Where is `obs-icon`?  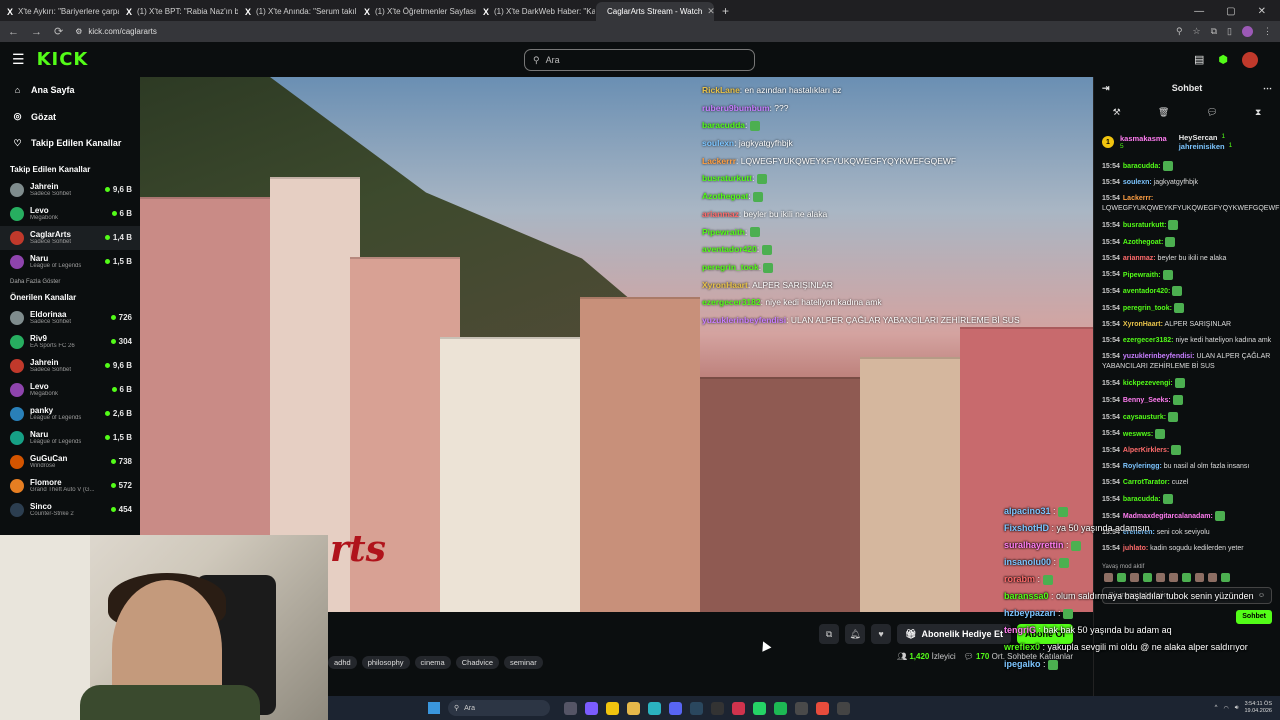
obs-icon is located at coordinates (717, 708).